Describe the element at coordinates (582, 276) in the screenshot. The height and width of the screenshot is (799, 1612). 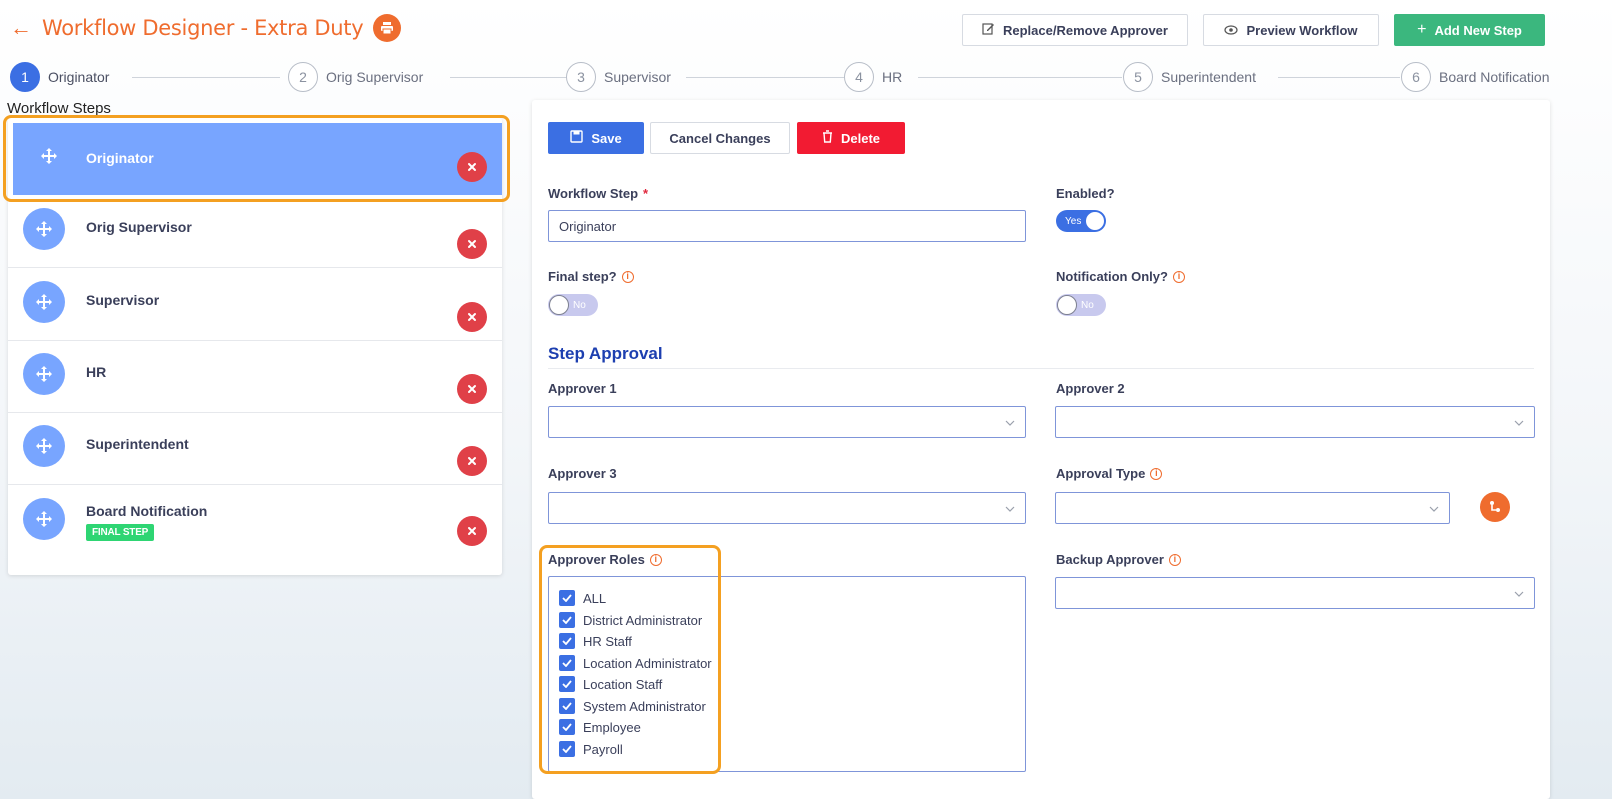
I see `final-step-label-text: Final step?` at that location.